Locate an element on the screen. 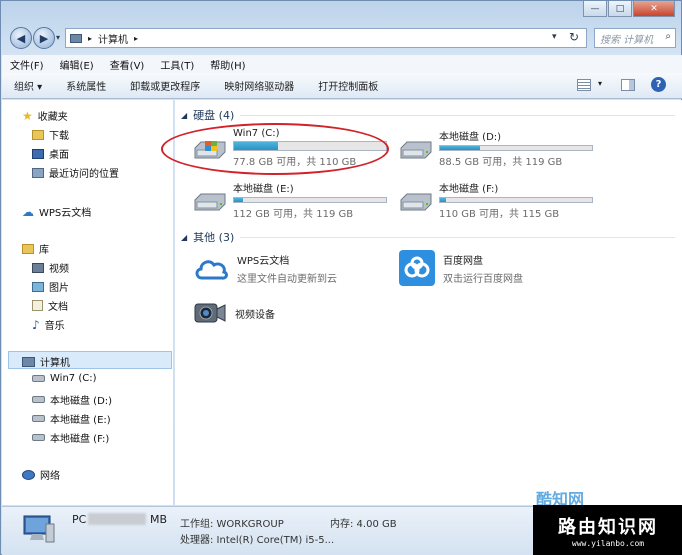  nav-item-drive-e: 本地磁盘 (E:) is located at coordinates (71, 418).